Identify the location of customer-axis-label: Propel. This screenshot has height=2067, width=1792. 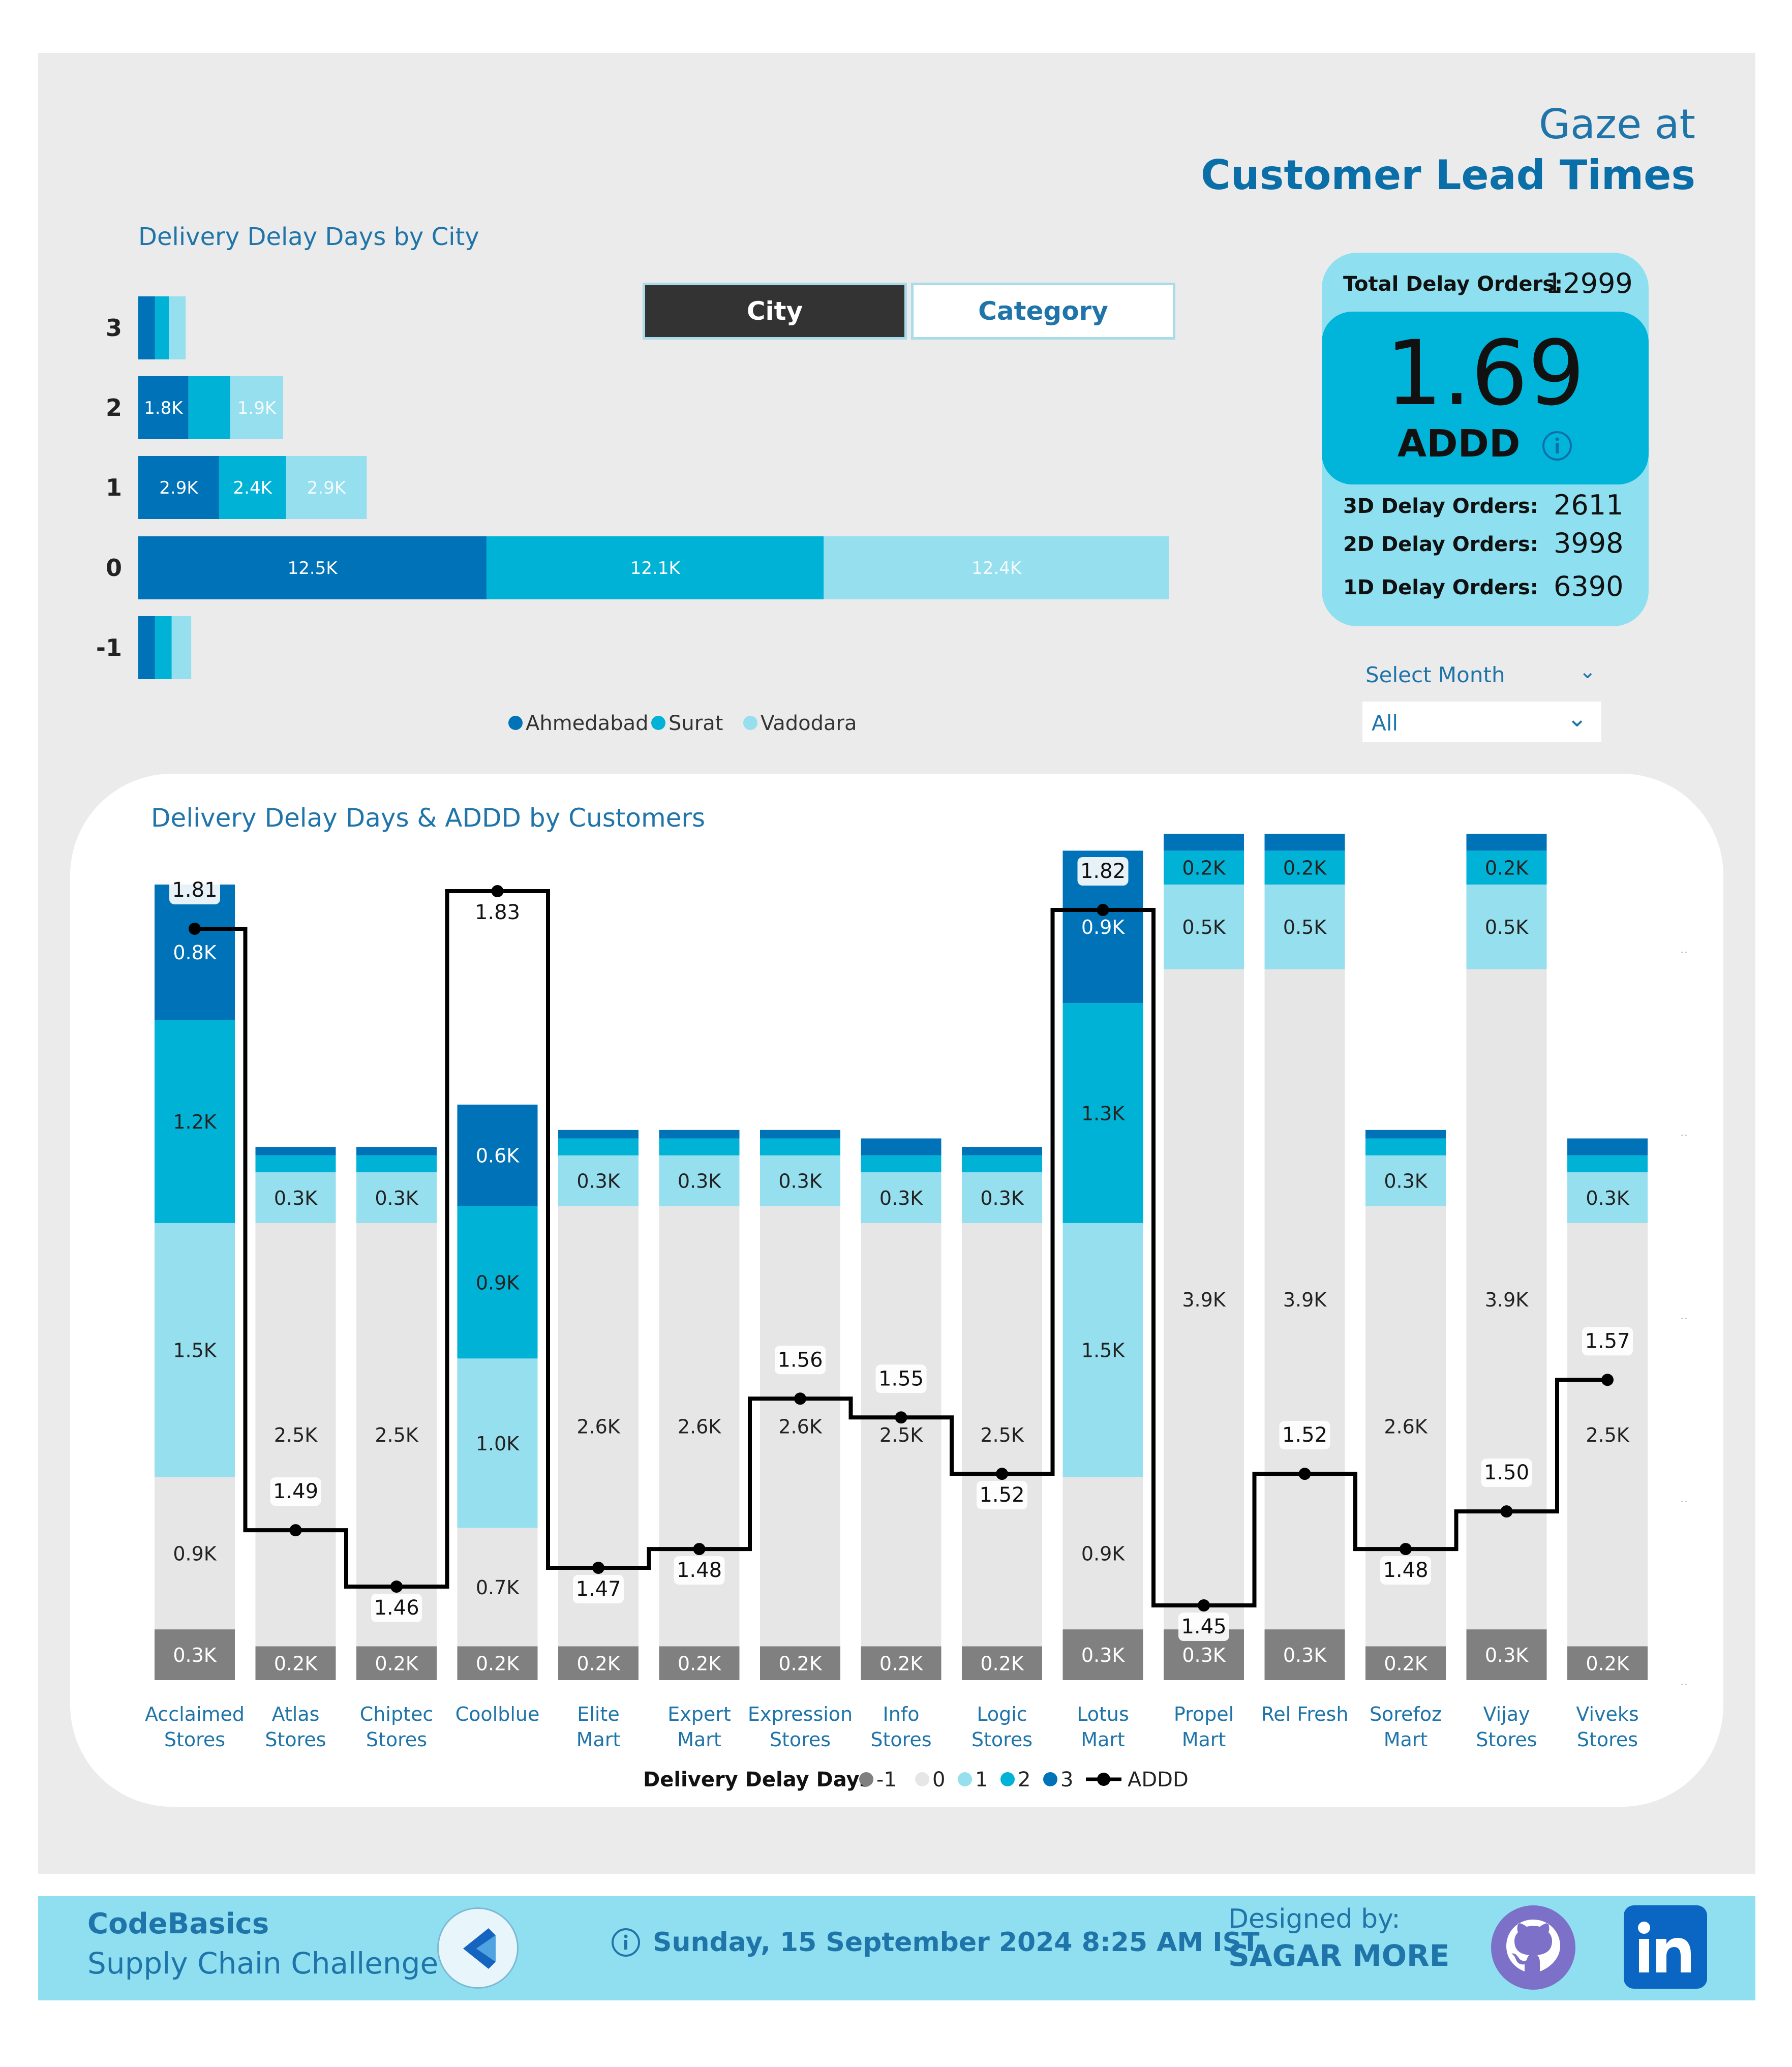
(1204, 1714).